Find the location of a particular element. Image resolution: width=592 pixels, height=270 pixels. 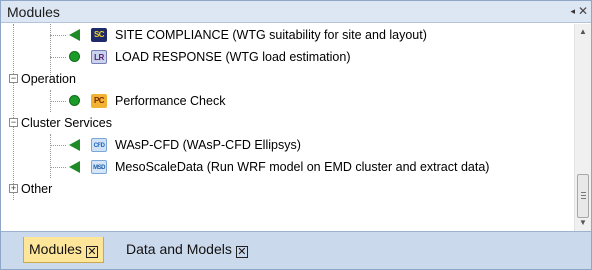

scroll-down-icon: ▼ is located at coordinates (583, 223).